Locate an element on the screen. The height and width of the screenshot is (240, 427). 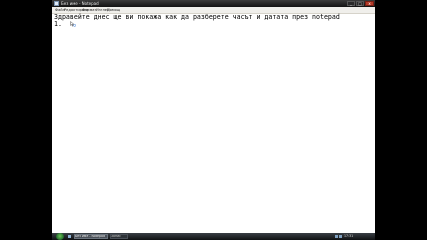
minimize-button: _ is located at coordinates (351, 3).